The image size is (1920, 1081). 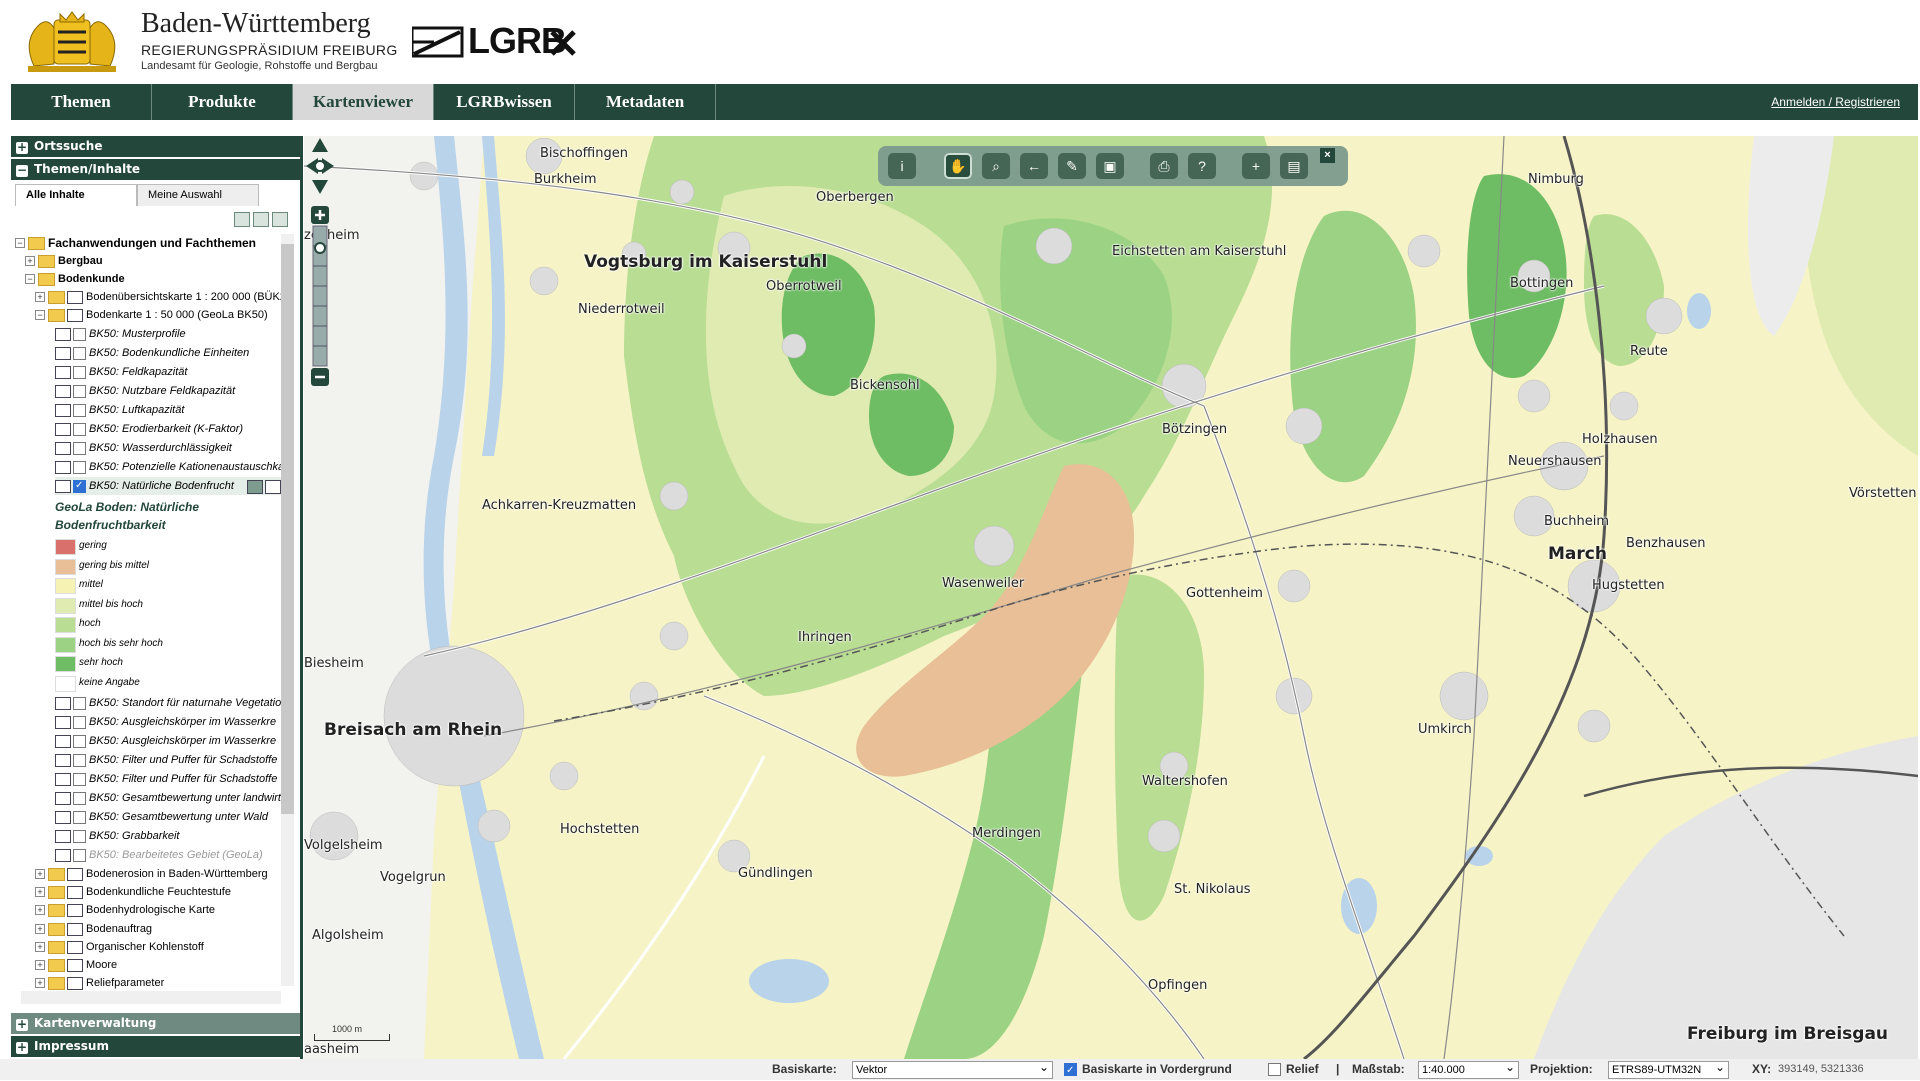 What do you see at coordinates (255, 487) in the screenshot?
I see `add-layer-icon` at bounding box center [255, 487].